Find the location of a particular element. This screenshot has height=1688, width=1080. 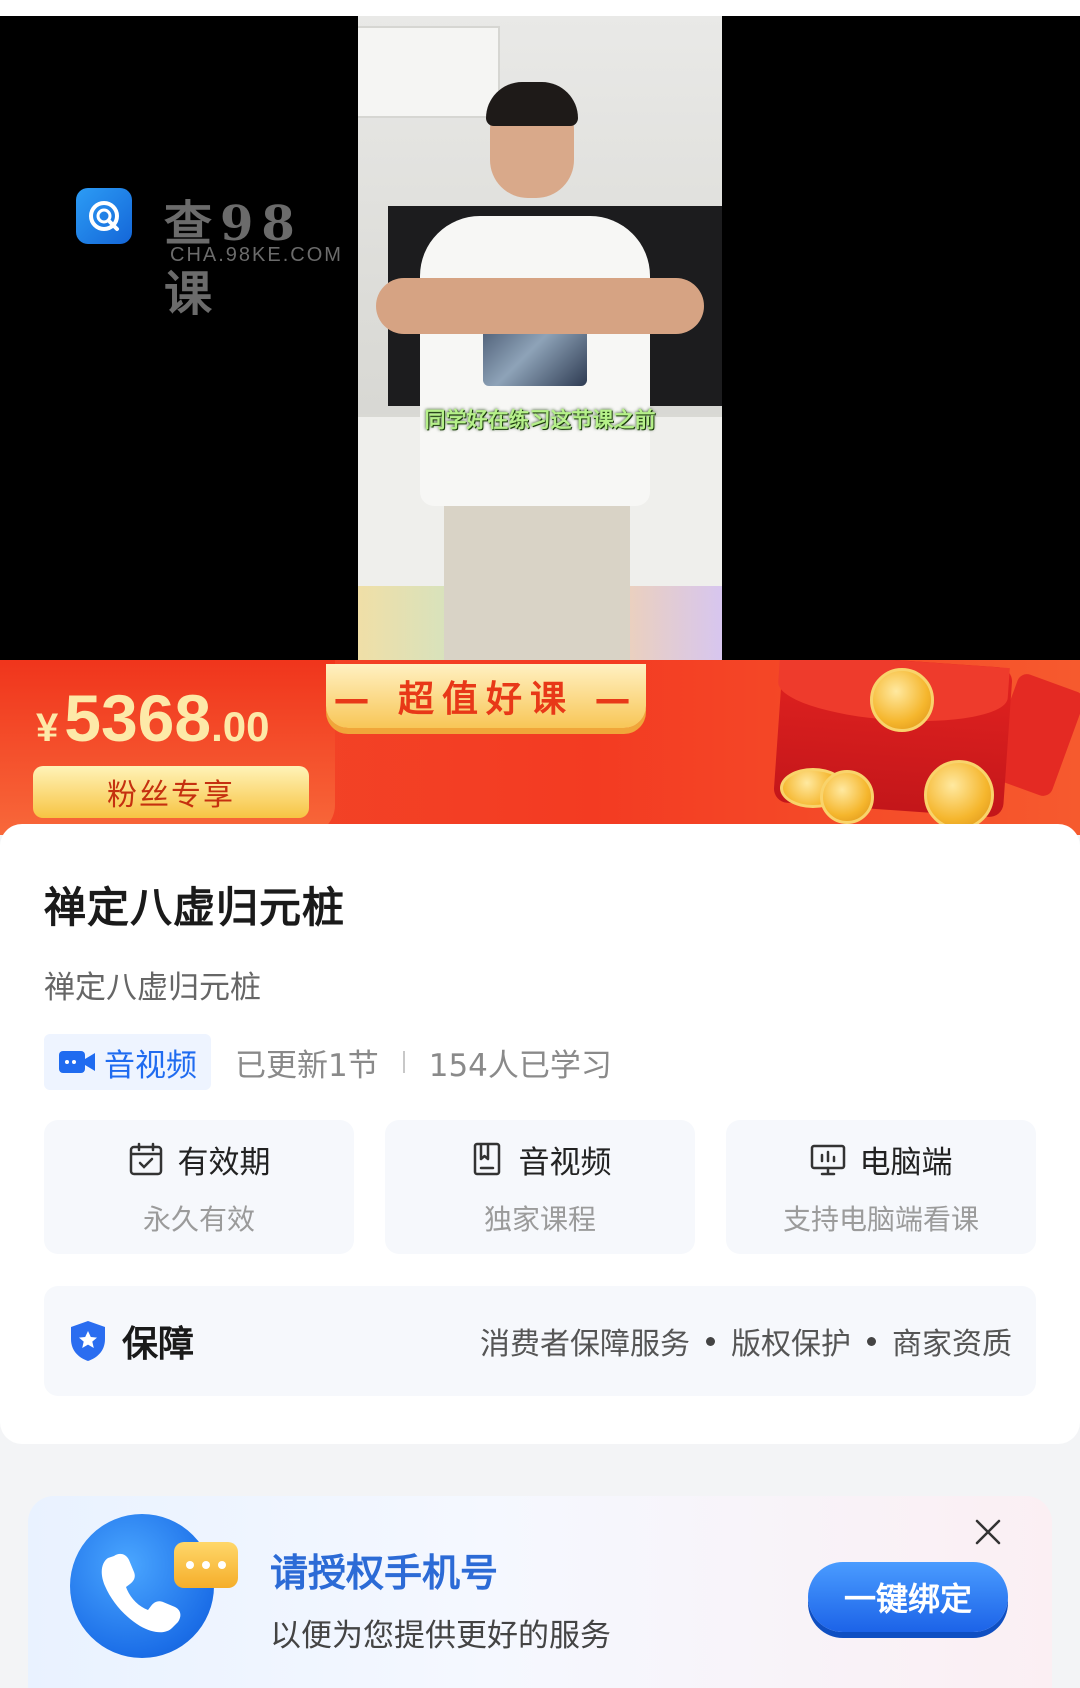

price-block: ¥ 5368 .00 粉丝专享 is located at coordinates (167, 747).